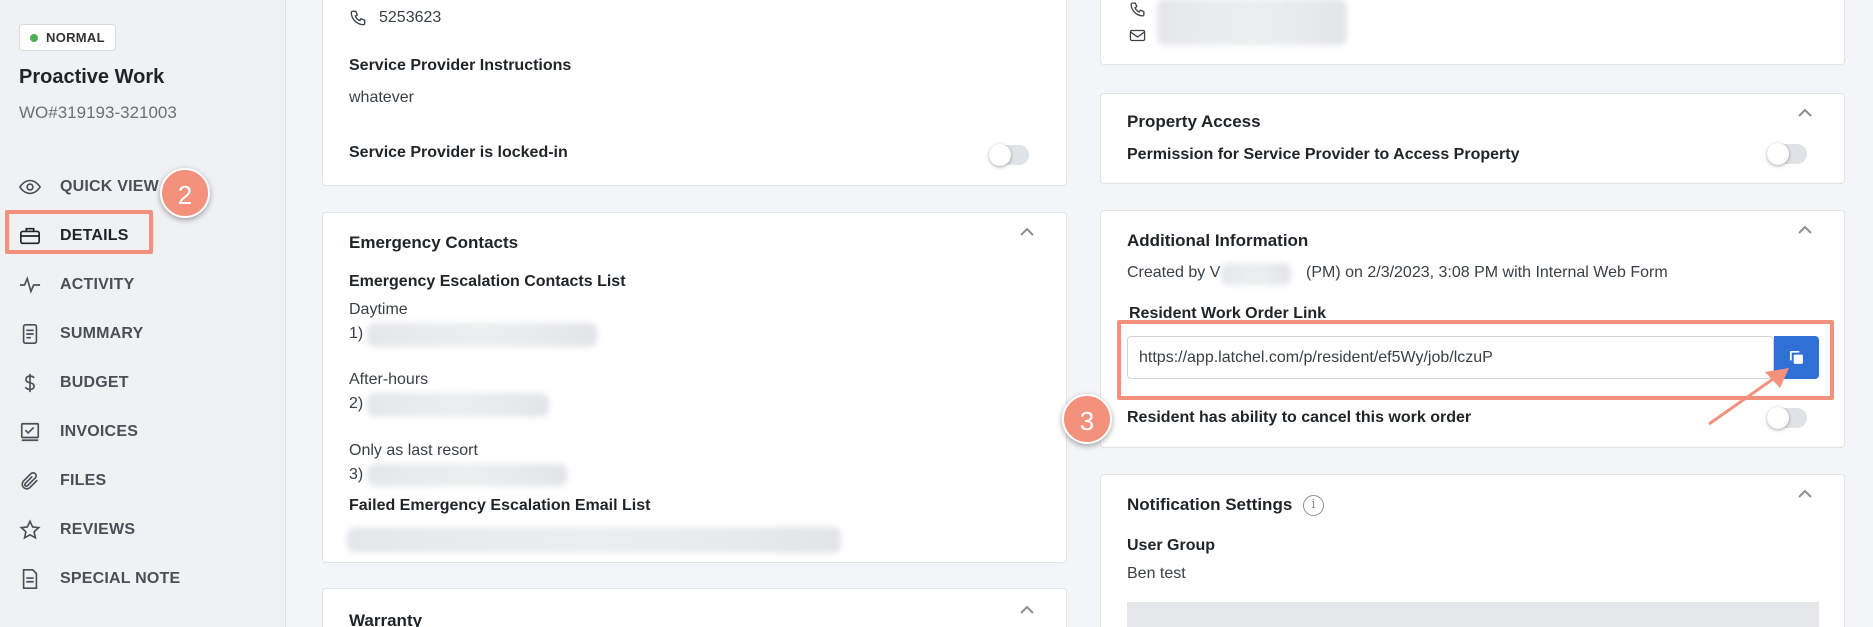 Image resolution: width=1873 pixels, height=627 pixels. What do you see at coordinates (1748, 397) in the screenshot?
I see `annotation-arrow` at bounding box center [1748, 397].